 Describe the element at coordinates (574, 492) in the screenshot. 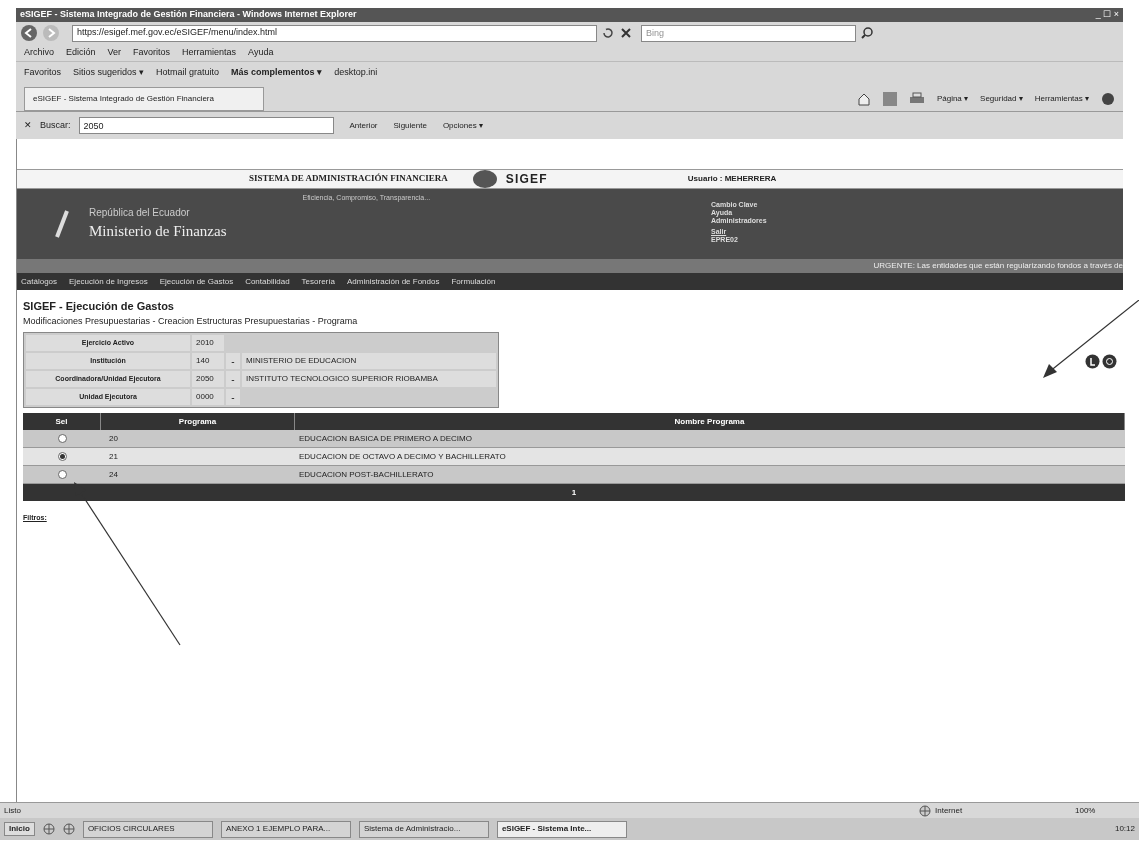

I see `page-link: 1` at that location.